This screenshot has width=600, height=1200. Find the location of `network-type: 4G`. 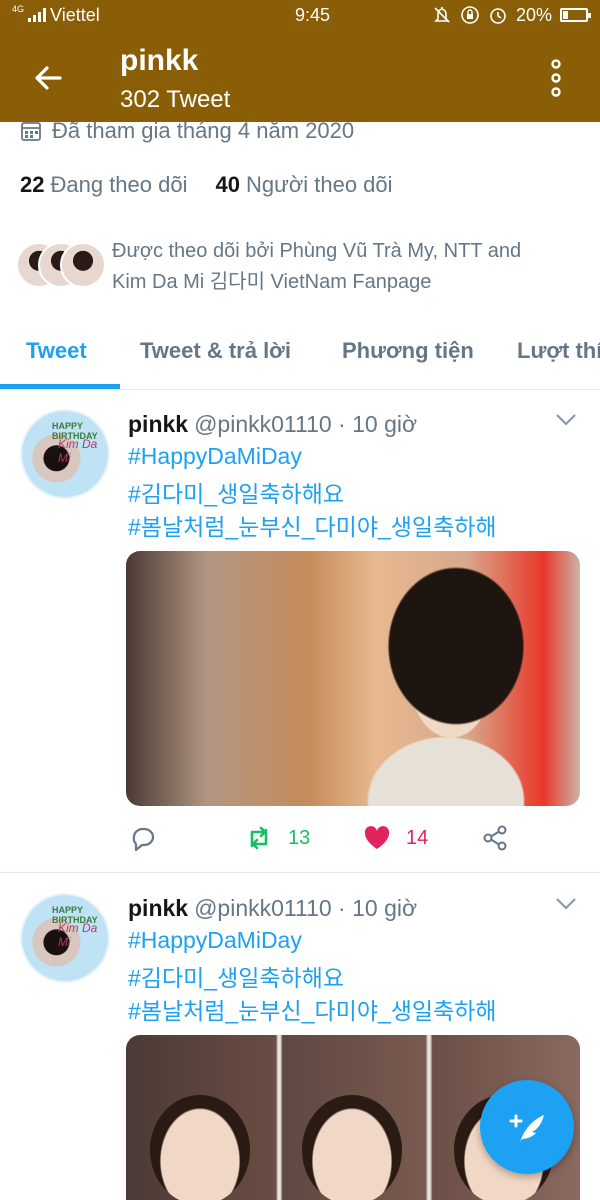

network-type: 4G is located at coordinates (18, 9).